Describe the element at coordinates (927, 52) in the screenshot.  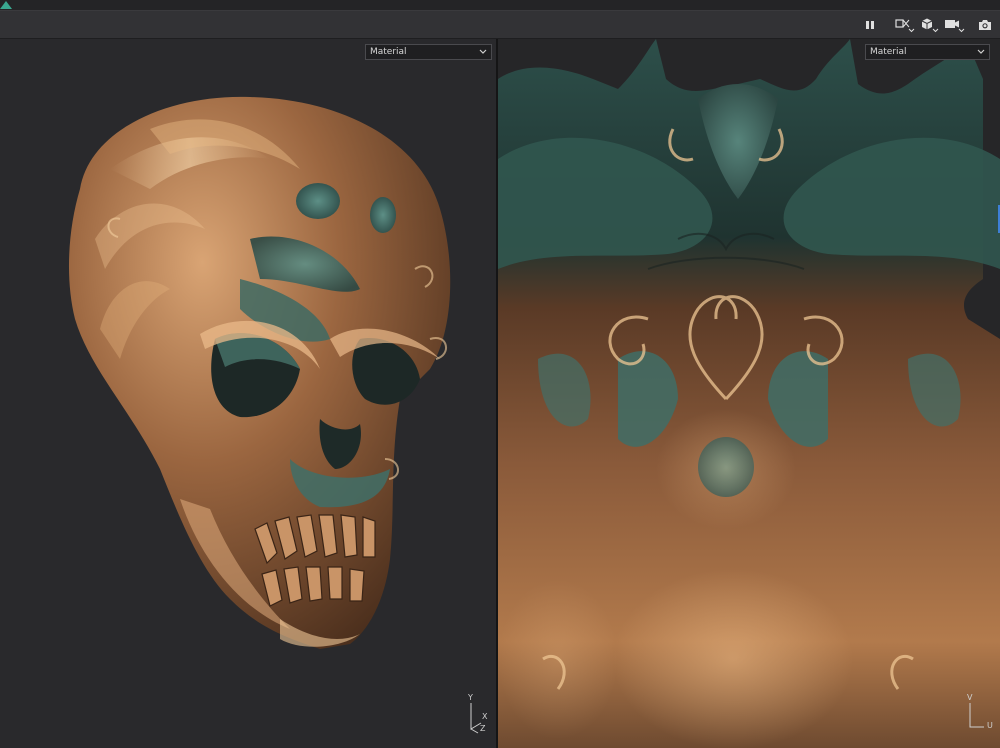
I see `material-channel-dropdown-2d: Material` at that location.